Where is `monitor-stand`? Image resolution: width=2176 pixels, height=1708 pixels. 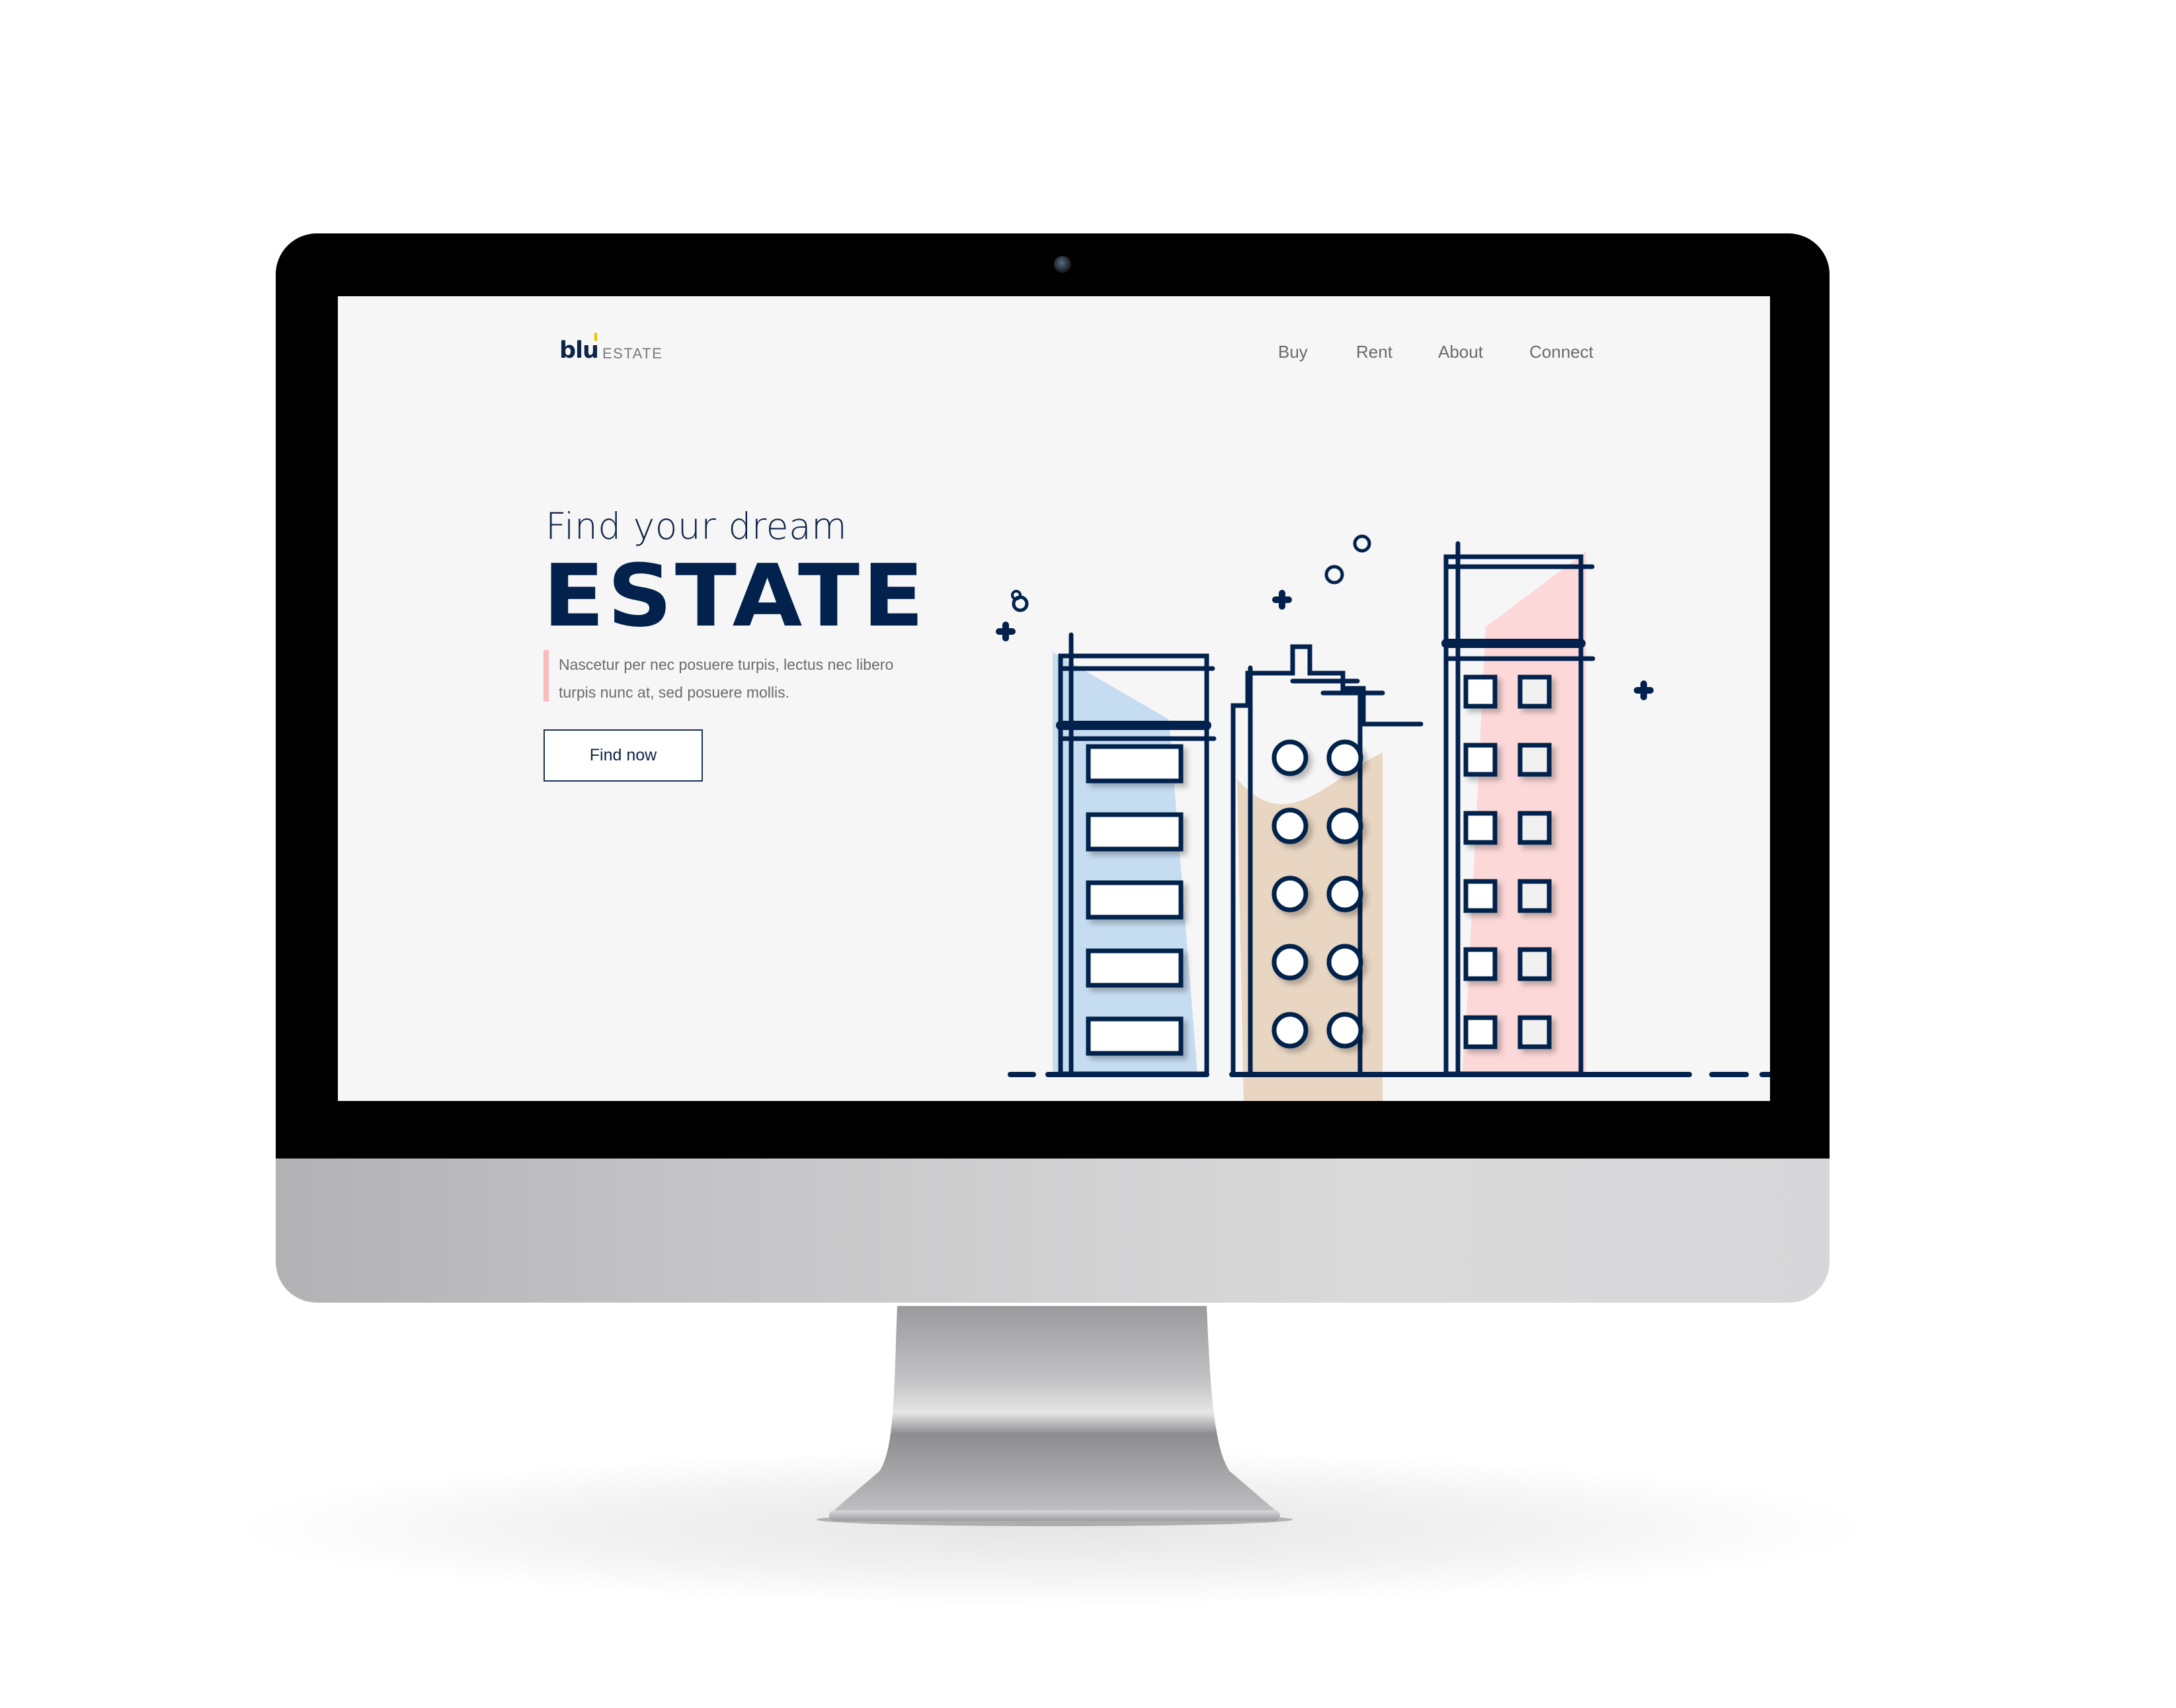
monitor-stand is located at coordinates (1055, 1416).